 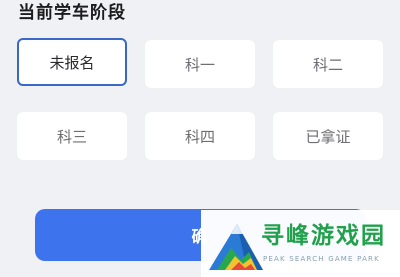 What do you see at coordinates (200, 136) in the screenshot?
I see `stage-option-subject-four: 科四` at bounding box center [200, 136].